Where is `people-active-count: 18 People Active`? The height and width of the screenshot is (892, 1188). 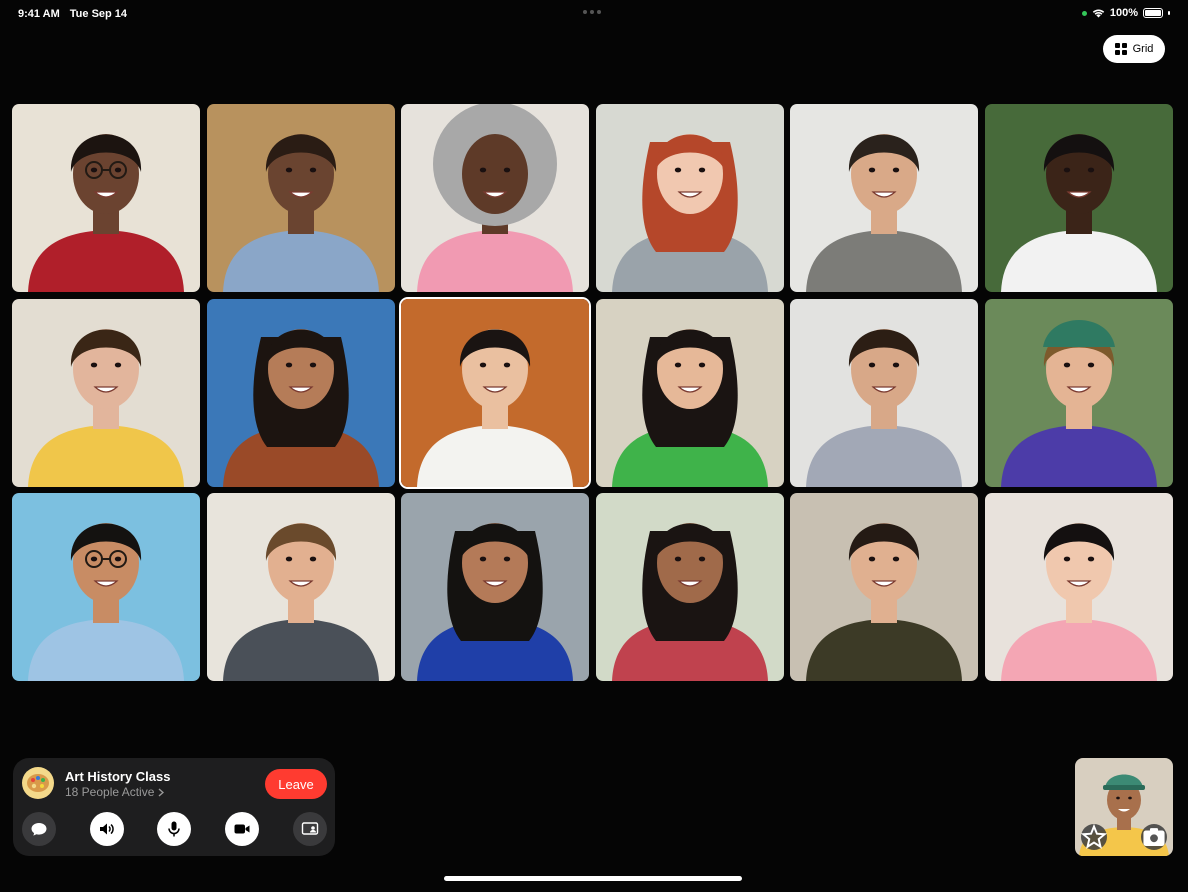 people-active-count: 18 People Active is located at coordinates (110, 792).